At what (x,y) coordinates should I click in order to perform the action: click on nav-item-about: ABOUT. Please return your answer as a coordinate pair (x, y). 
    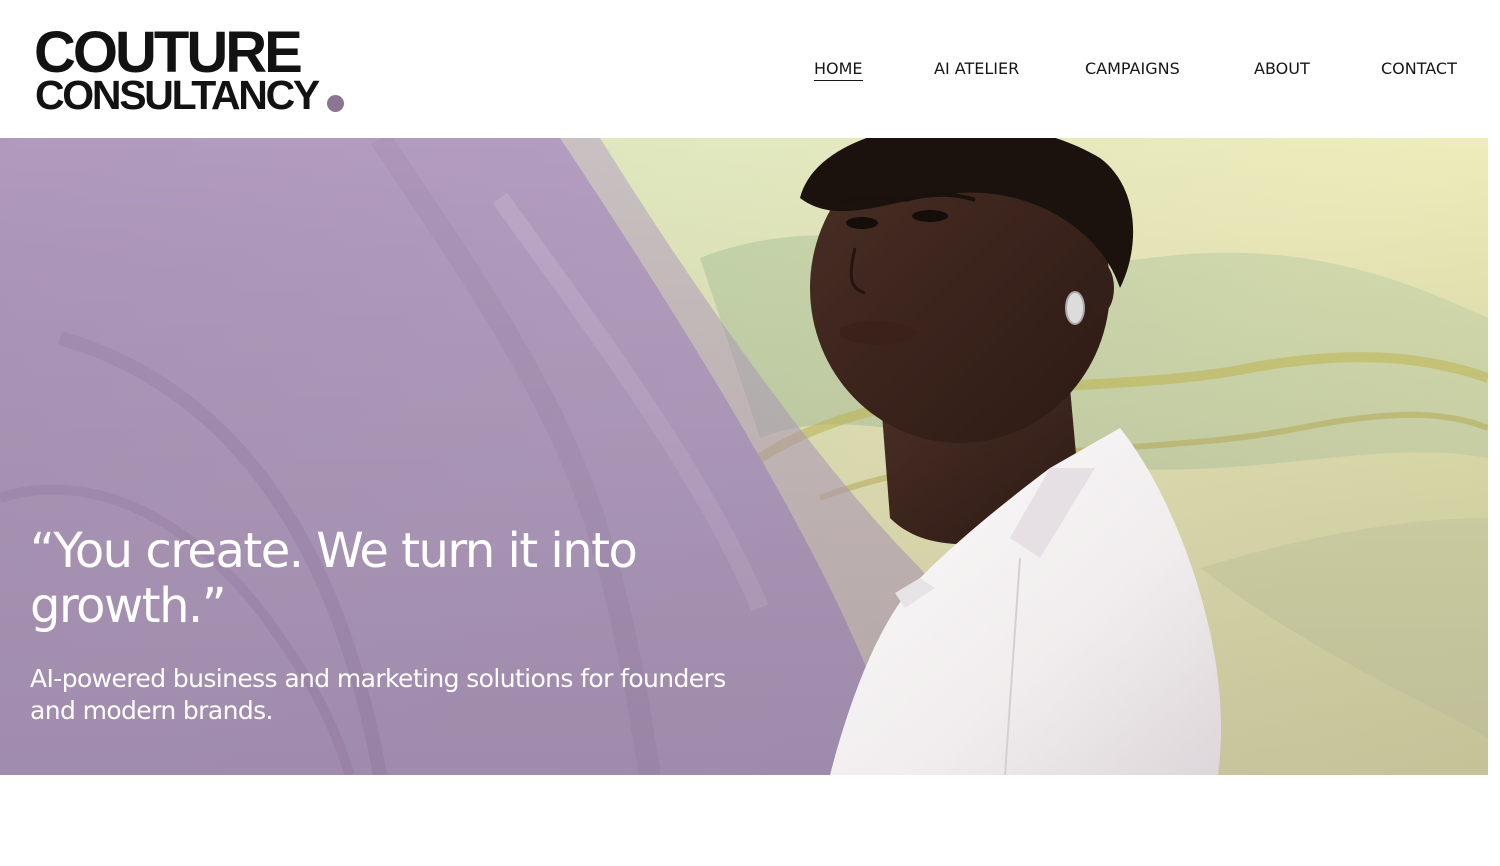
    Looking at the image, I should click on (1282, 69).